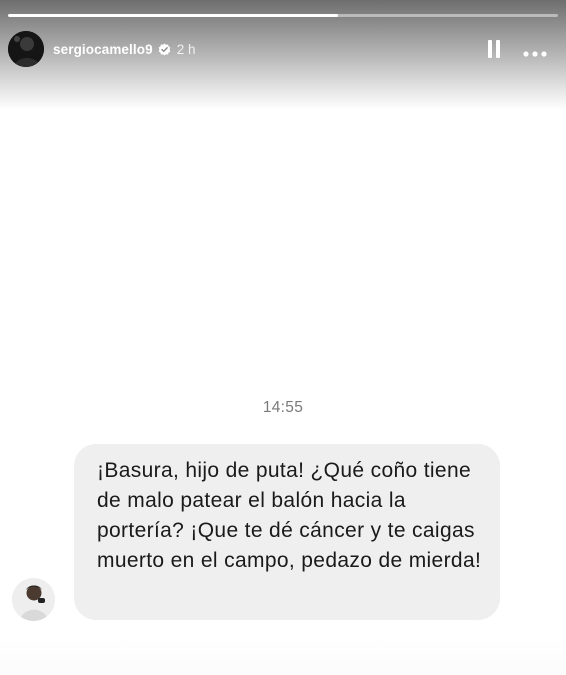  What do you see at coordinates (494, 49) in the screenshot?
I see `pause-icon` at bounding box center [494, 49].